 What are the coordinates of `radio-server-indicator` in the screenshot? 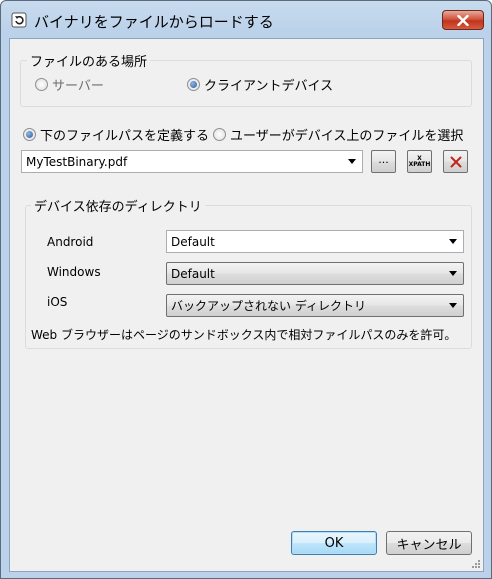 It's located at (41, 84).